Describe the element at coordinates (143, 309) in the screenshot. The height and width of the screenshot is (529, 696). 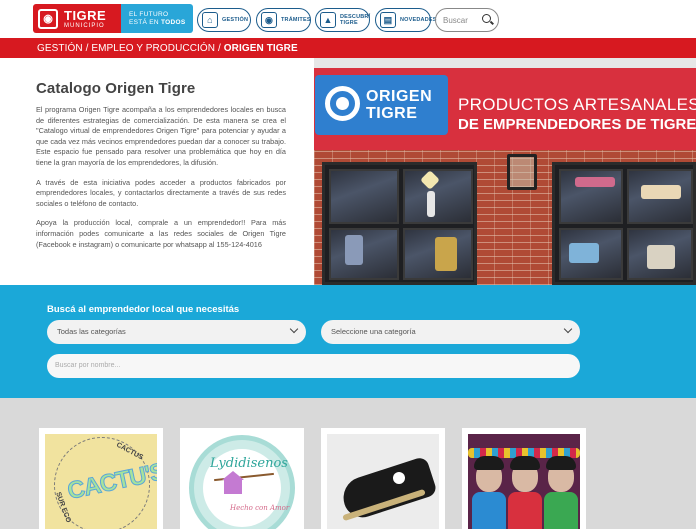
I see `filter-label: Buscá al emprendedor local que necesitás` at that location.